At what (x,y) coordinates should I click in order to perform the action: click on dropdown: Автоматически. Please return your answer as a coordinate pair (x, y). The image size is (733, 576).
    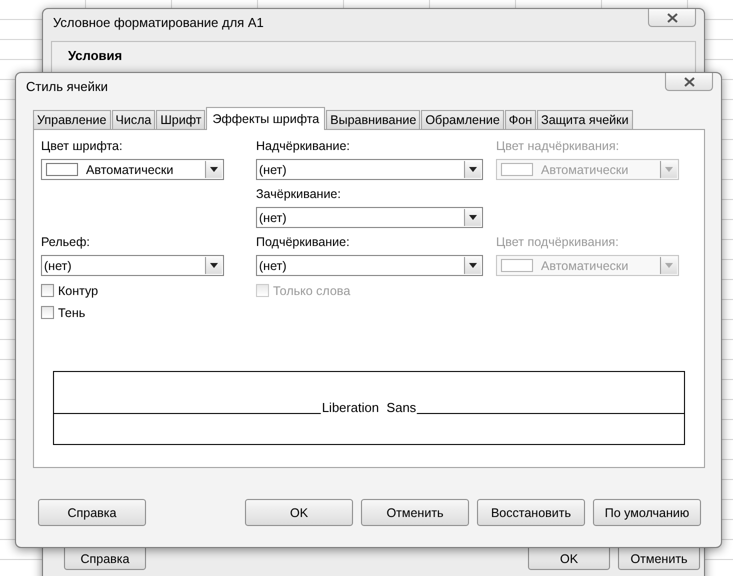
    Looking at the image, I should click on (132, 169).